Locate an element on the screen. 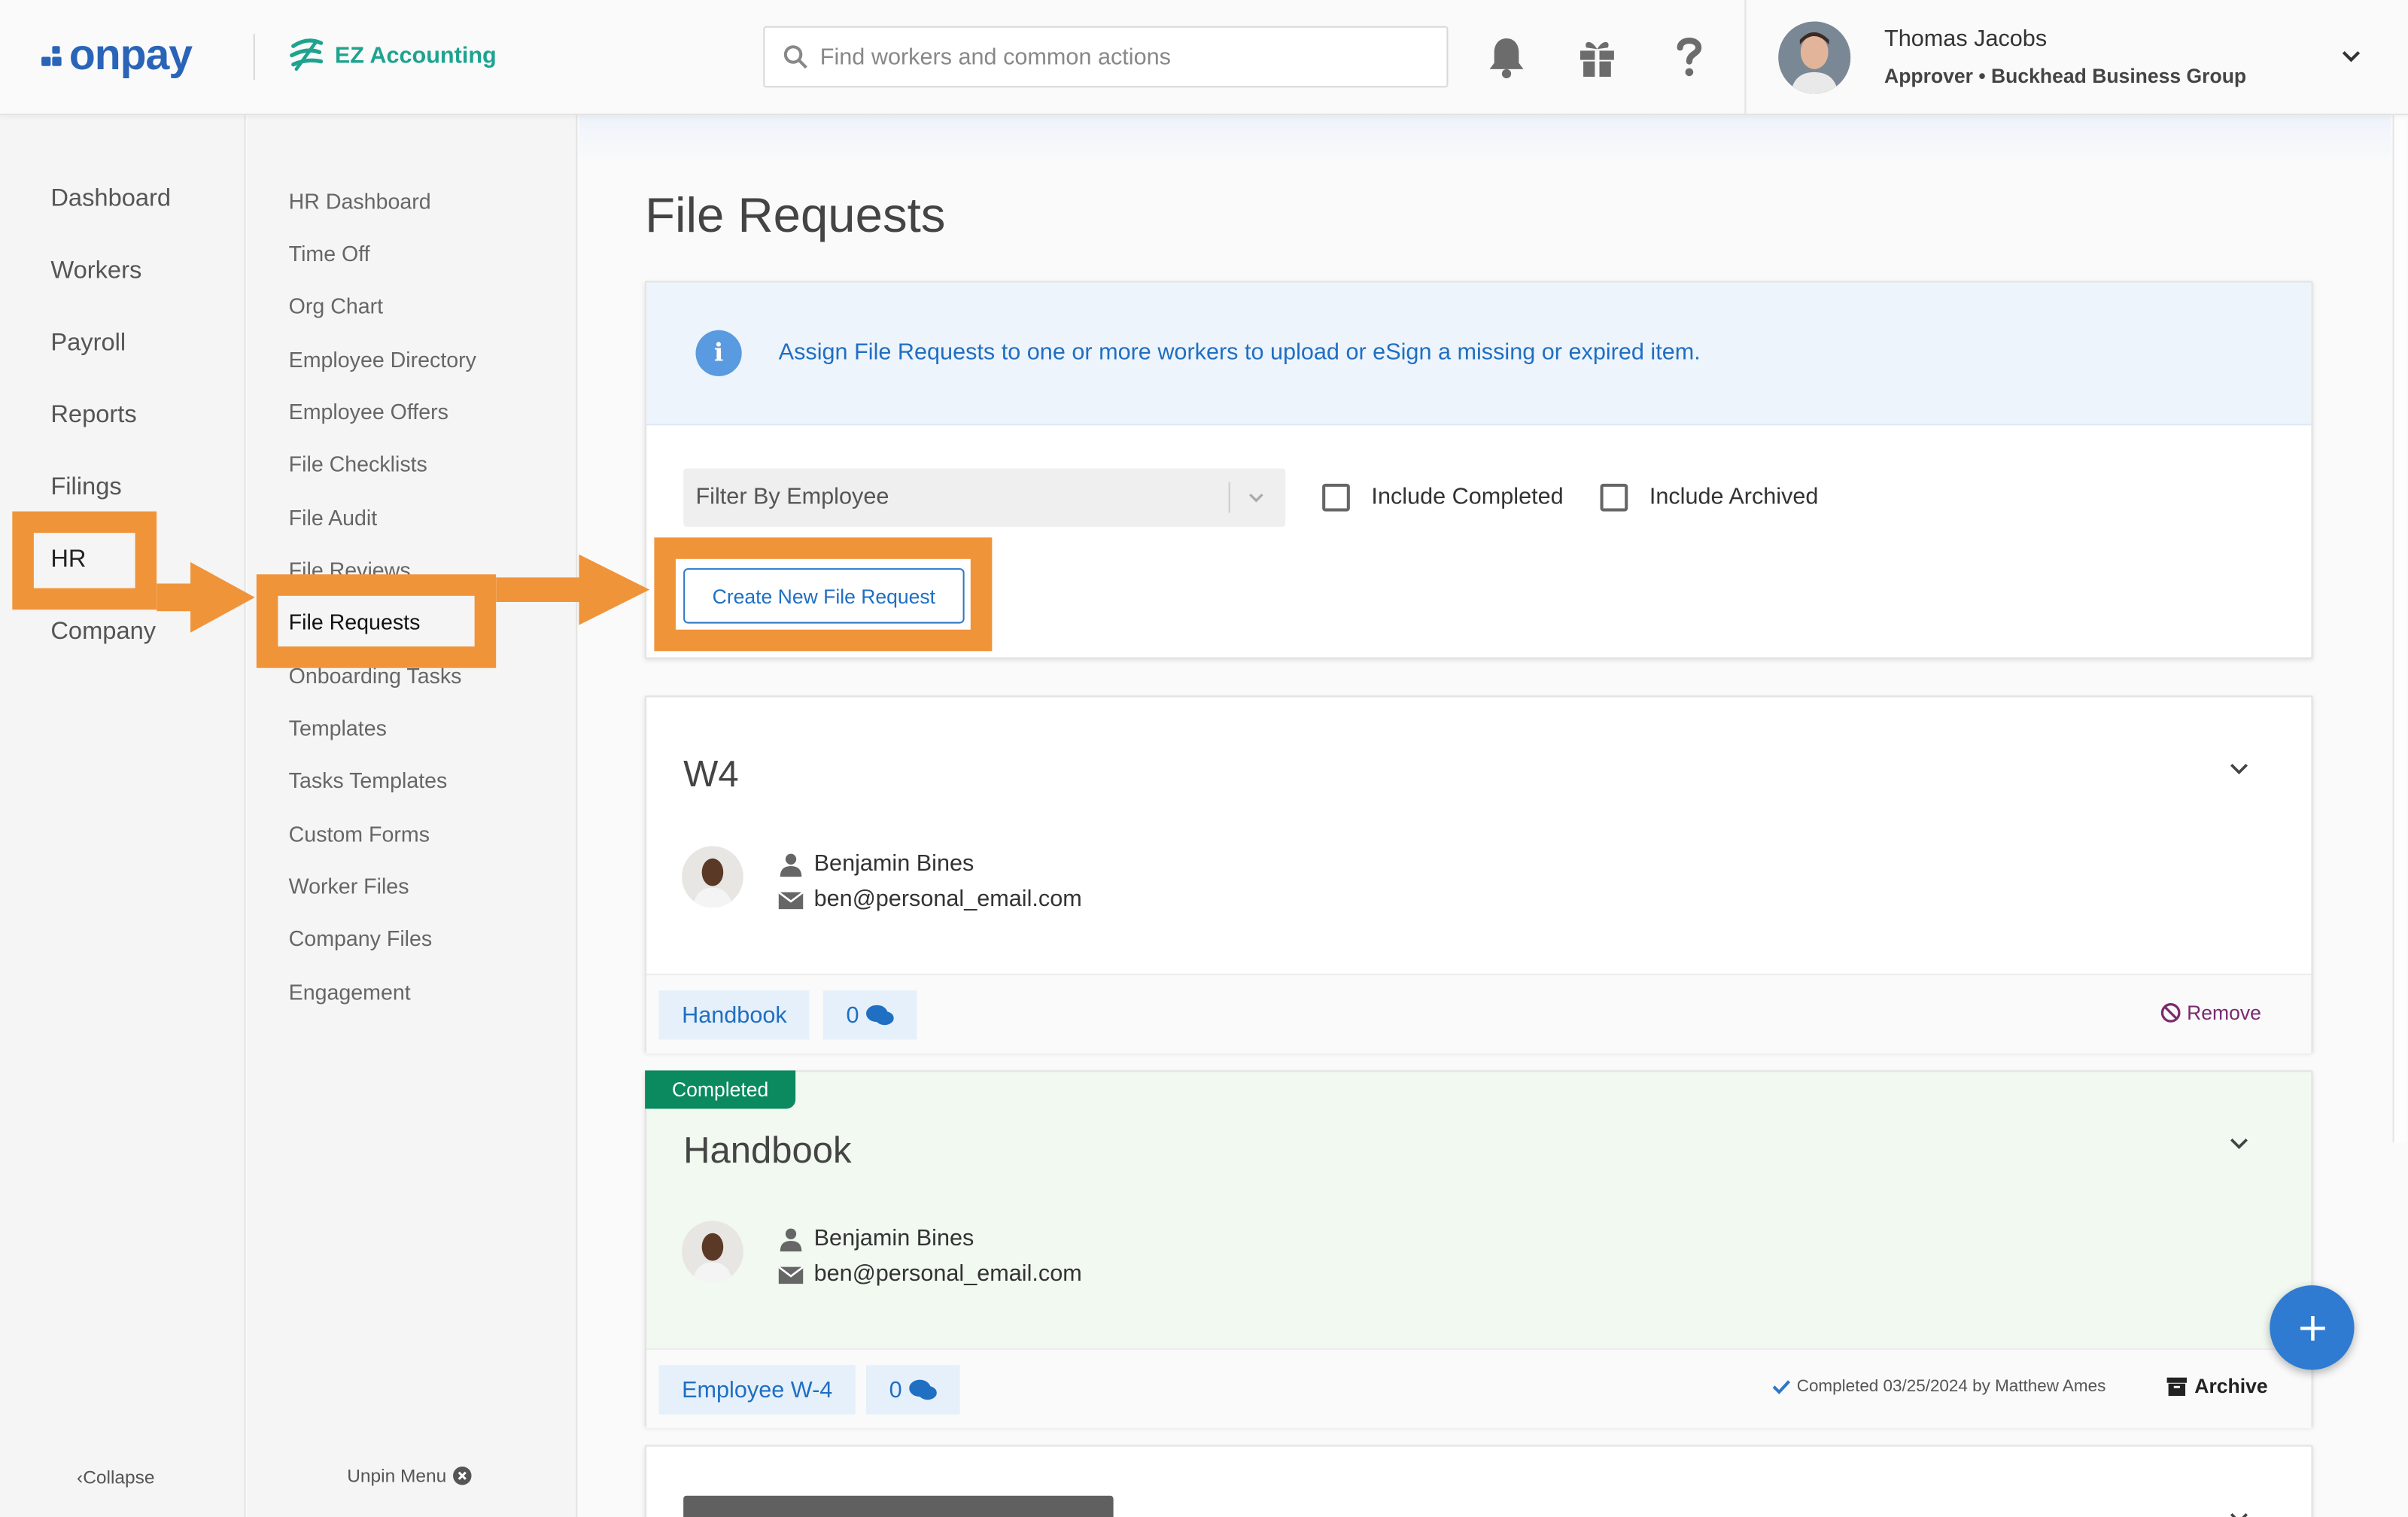 Image resolution: width=2408 pixels, height=1517 pixels. logo-divider is located at coordinates (254, 57).